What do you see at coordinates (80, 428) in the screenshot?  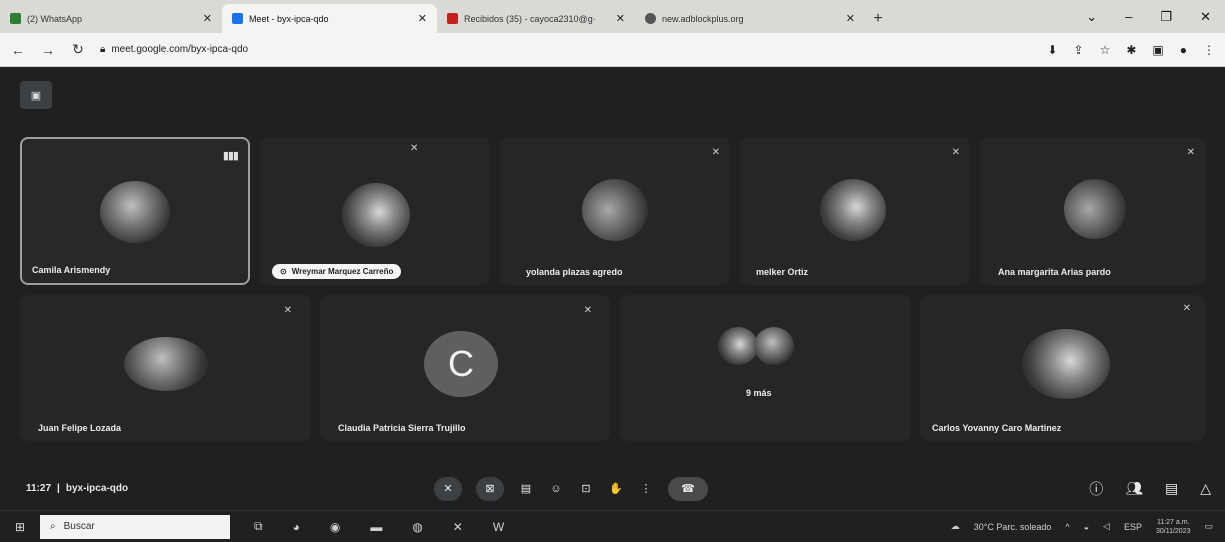 I see `participant-name: Juan Felipe Lozada` at bounding box center [80, 428].